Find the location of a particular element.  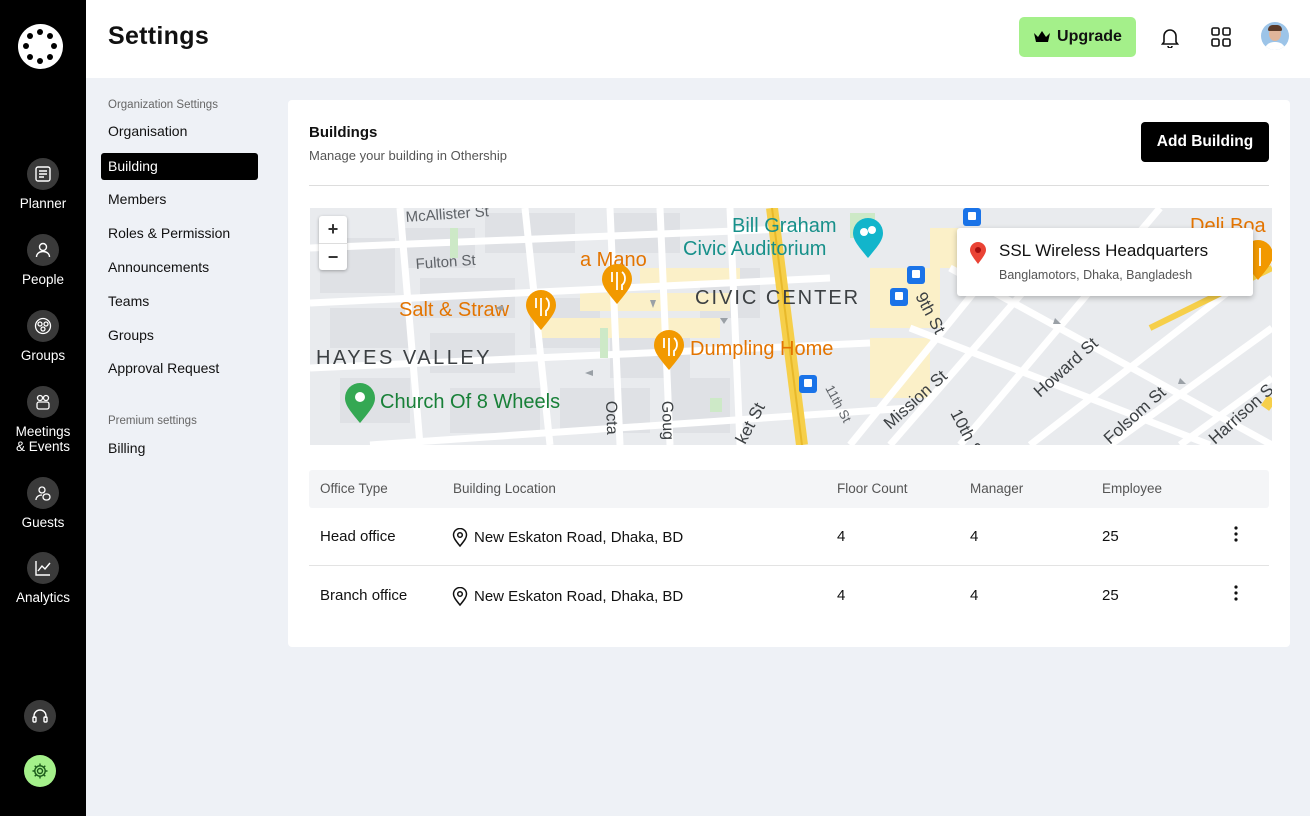

nav-people-label: People is located at coordinates (43, 279).